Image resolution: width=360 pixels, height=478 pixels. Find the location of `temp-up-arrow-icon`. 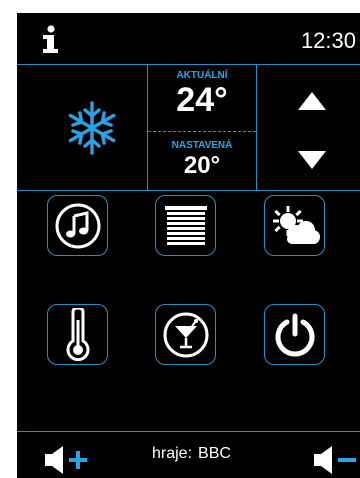

temp-up-arrow-icon is located at coordinates (312, 101).